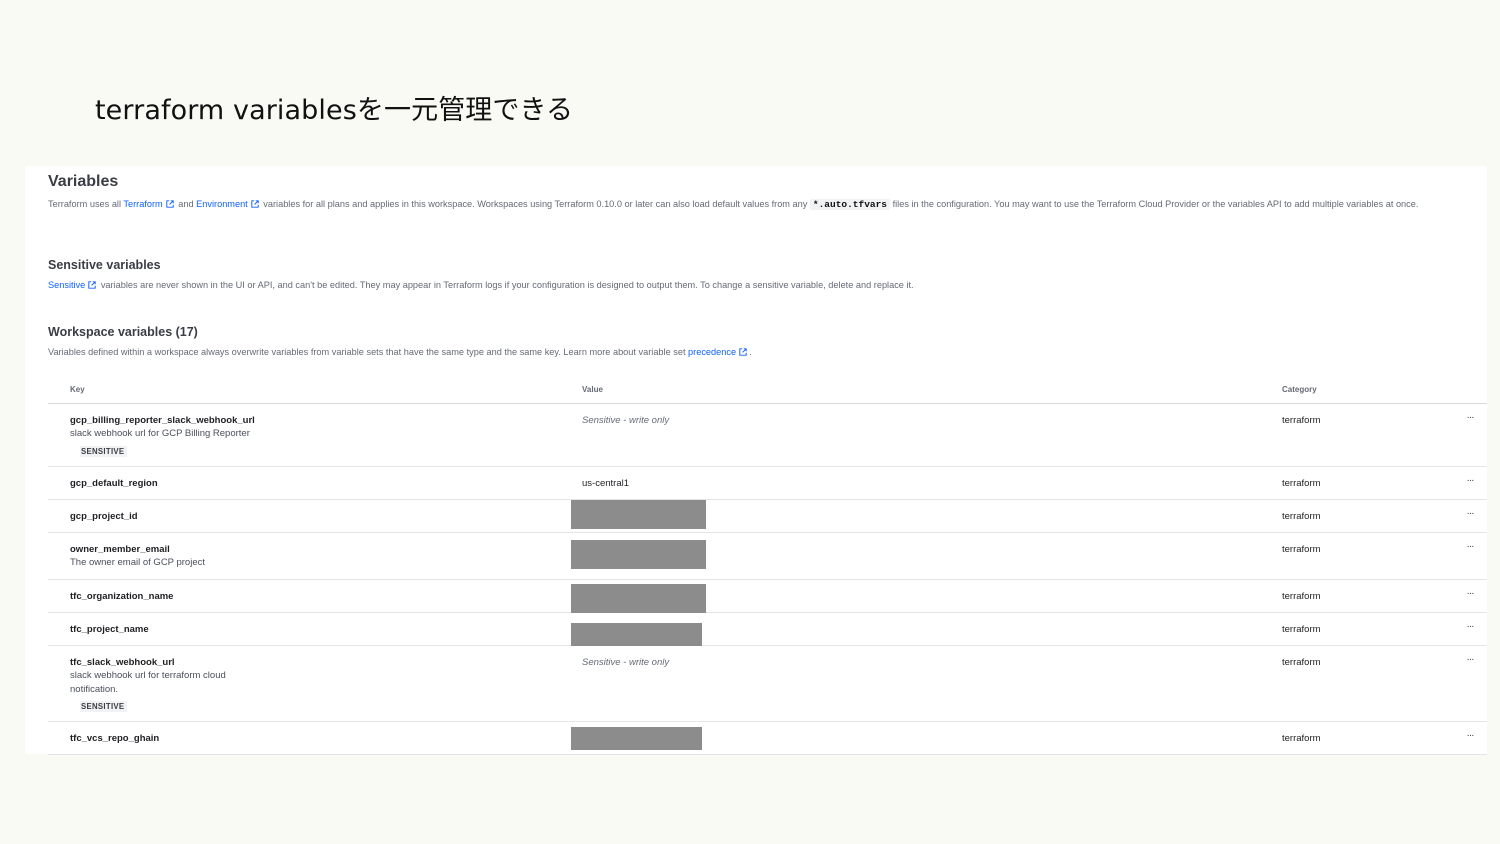 This screenshot has width=1500, height=844. I want to click on sensitive-variables-title: Sensitive variables, so click(104, 265).